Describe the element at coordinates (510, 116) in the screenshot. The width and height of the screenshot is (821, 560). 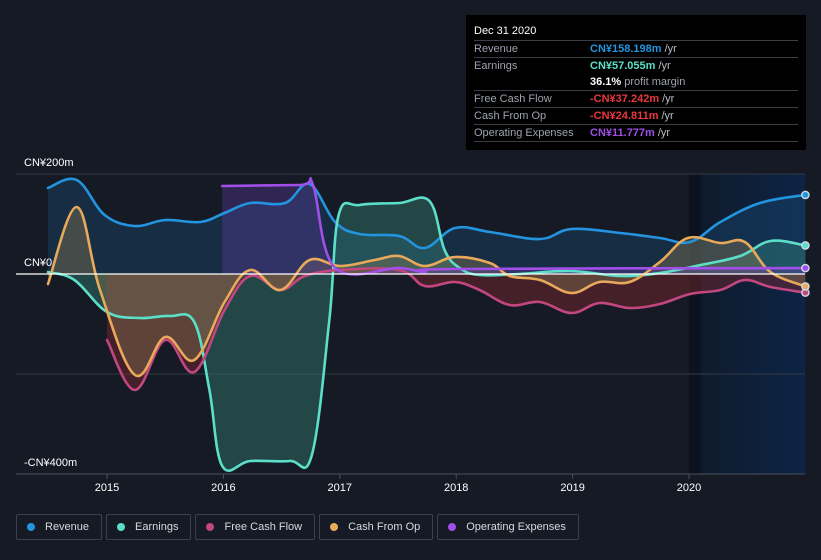
I see `tooltip-label: Cash From Op` at that location.